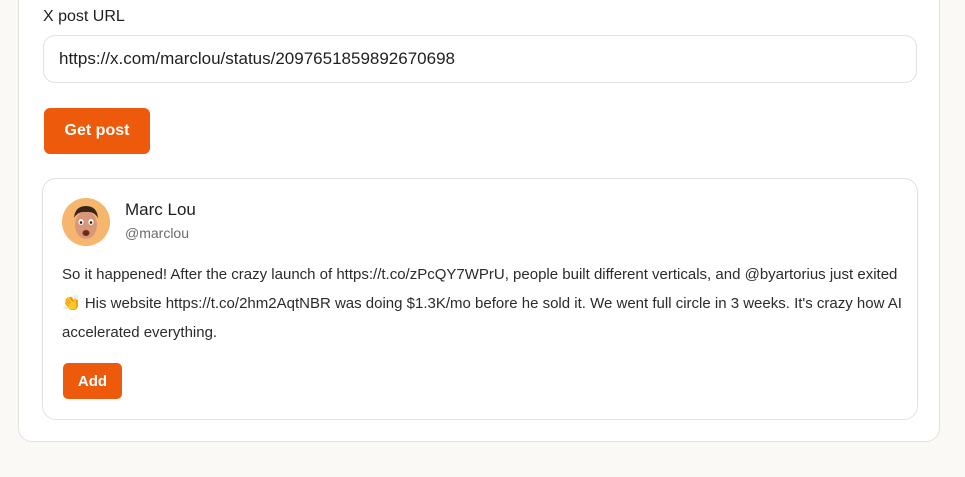 The height and width of the screenshot is (477, 965). I want to click on add-button: Add, so click(92, 381).